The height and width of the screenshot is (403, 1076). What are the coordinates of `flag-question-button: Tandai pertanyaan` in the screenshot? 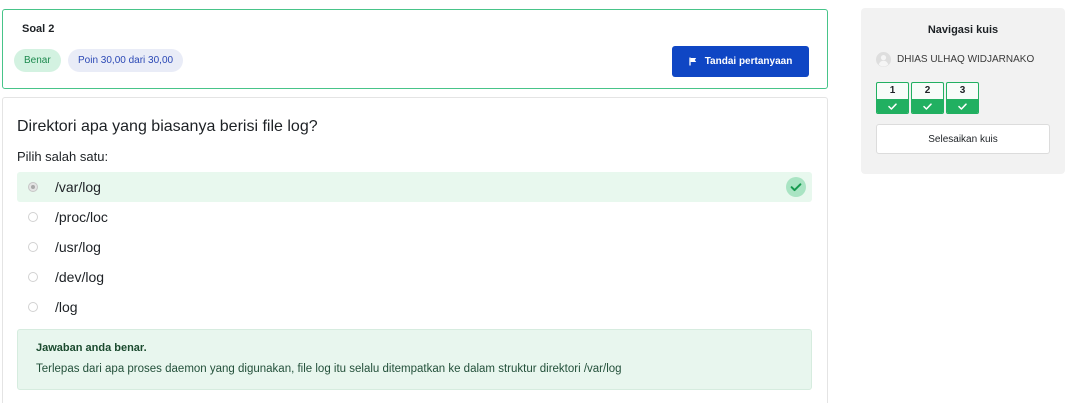 It's located at (740, 61).